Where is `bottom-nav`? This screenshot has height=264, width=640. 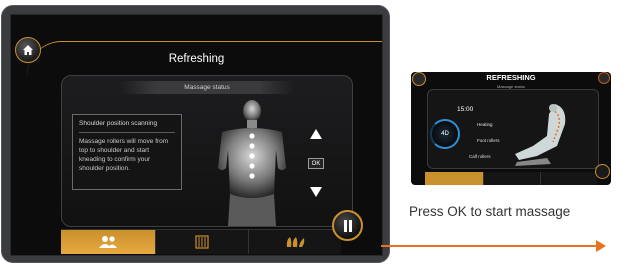 bottom-nav is located at coordinates (201, 241).